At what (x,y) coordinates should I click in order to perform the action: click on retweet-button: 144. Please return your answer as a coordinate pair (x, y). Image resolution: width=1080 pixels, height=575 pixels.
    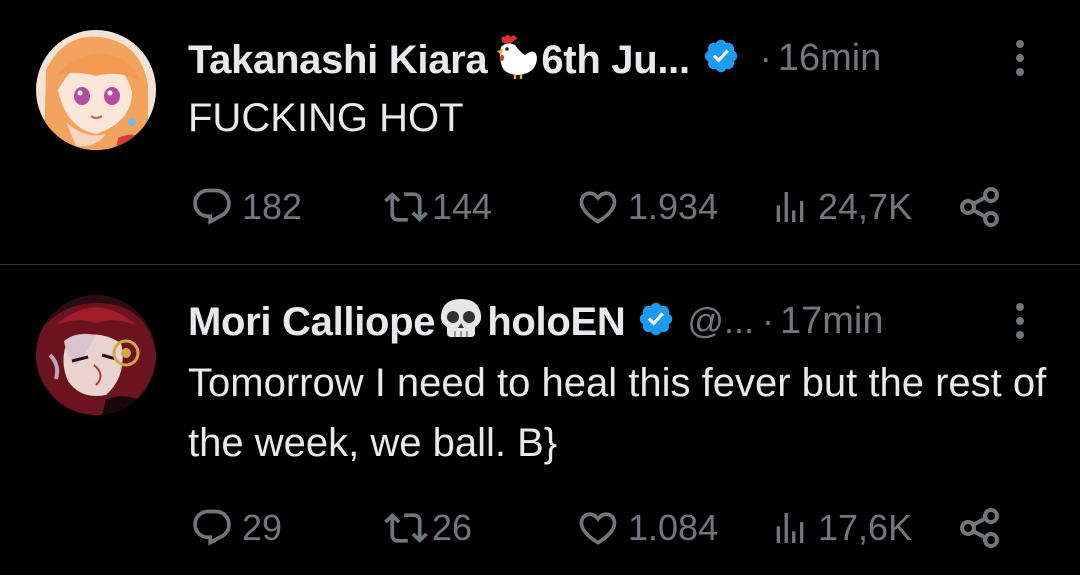
    Looking at the image, I should click on (437, 207).